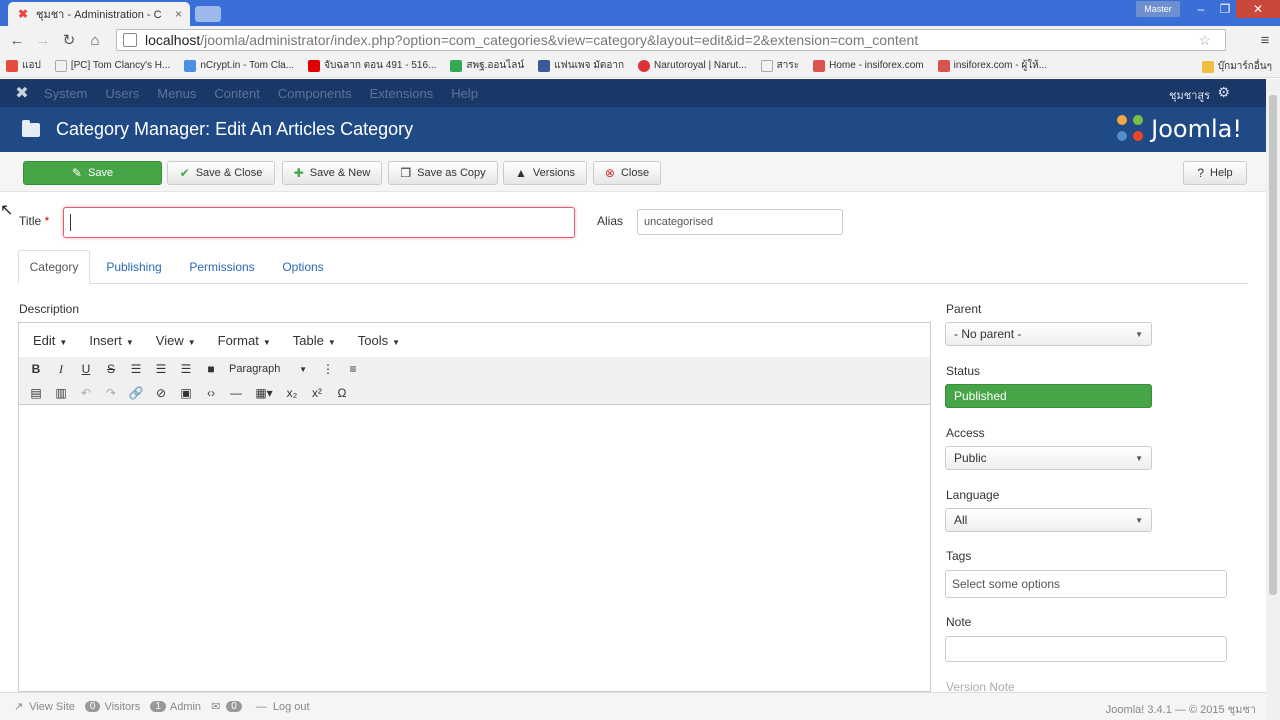  What do you see at coordinates (1048, 396) in the screenshot?
I see `status-select: Published` at bounding box center [1048, 396].